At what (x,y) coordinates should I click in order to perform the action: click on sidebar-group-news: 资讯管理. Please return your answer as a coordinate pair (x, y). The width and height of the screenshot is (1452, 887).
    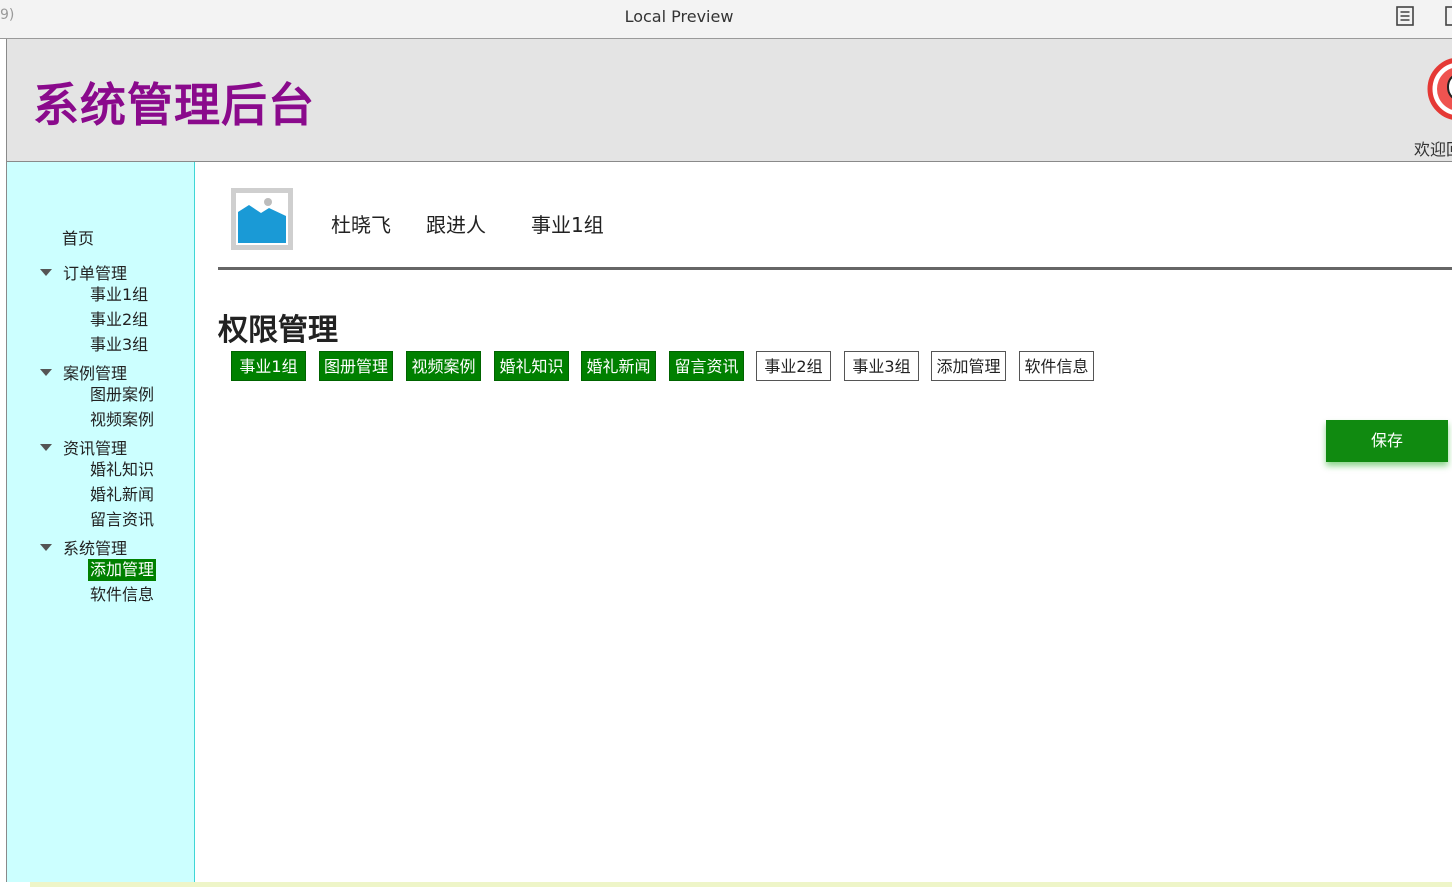
    Looking at the image, I should click on (83, 447).